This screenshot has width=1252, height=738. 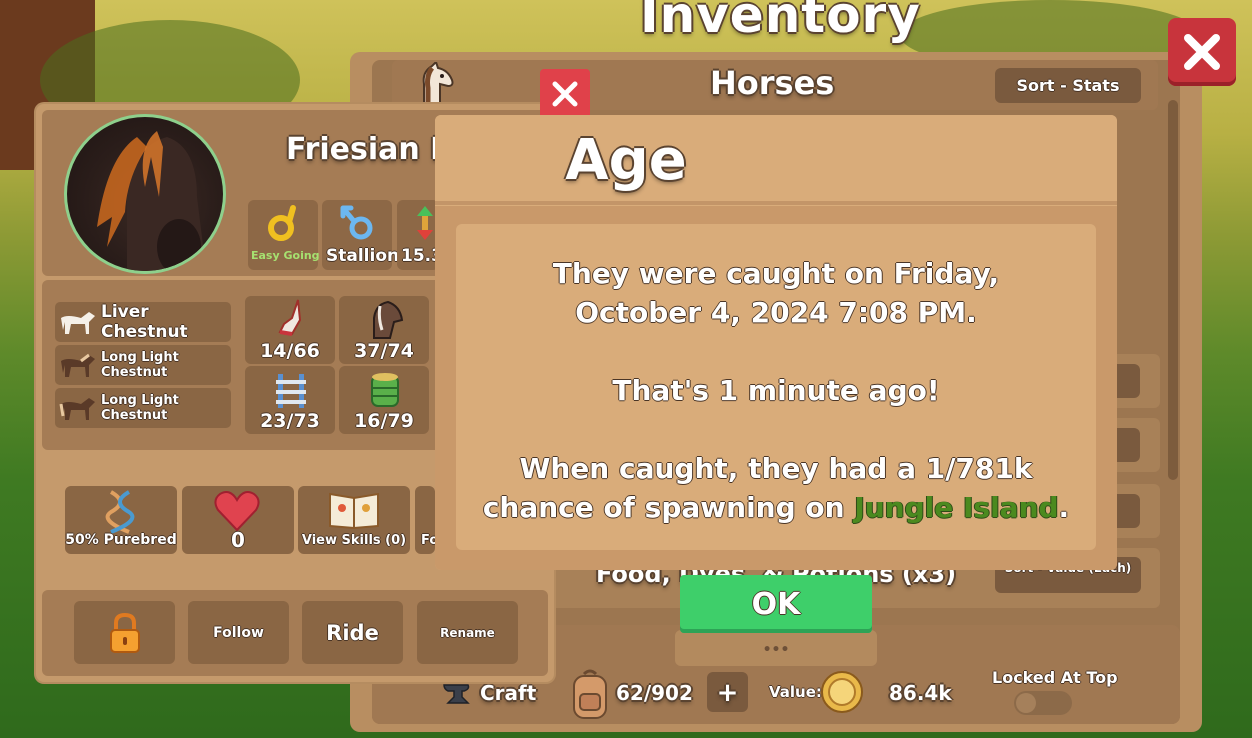 I want to click on detail-close-button, so click(x=565, y=94).